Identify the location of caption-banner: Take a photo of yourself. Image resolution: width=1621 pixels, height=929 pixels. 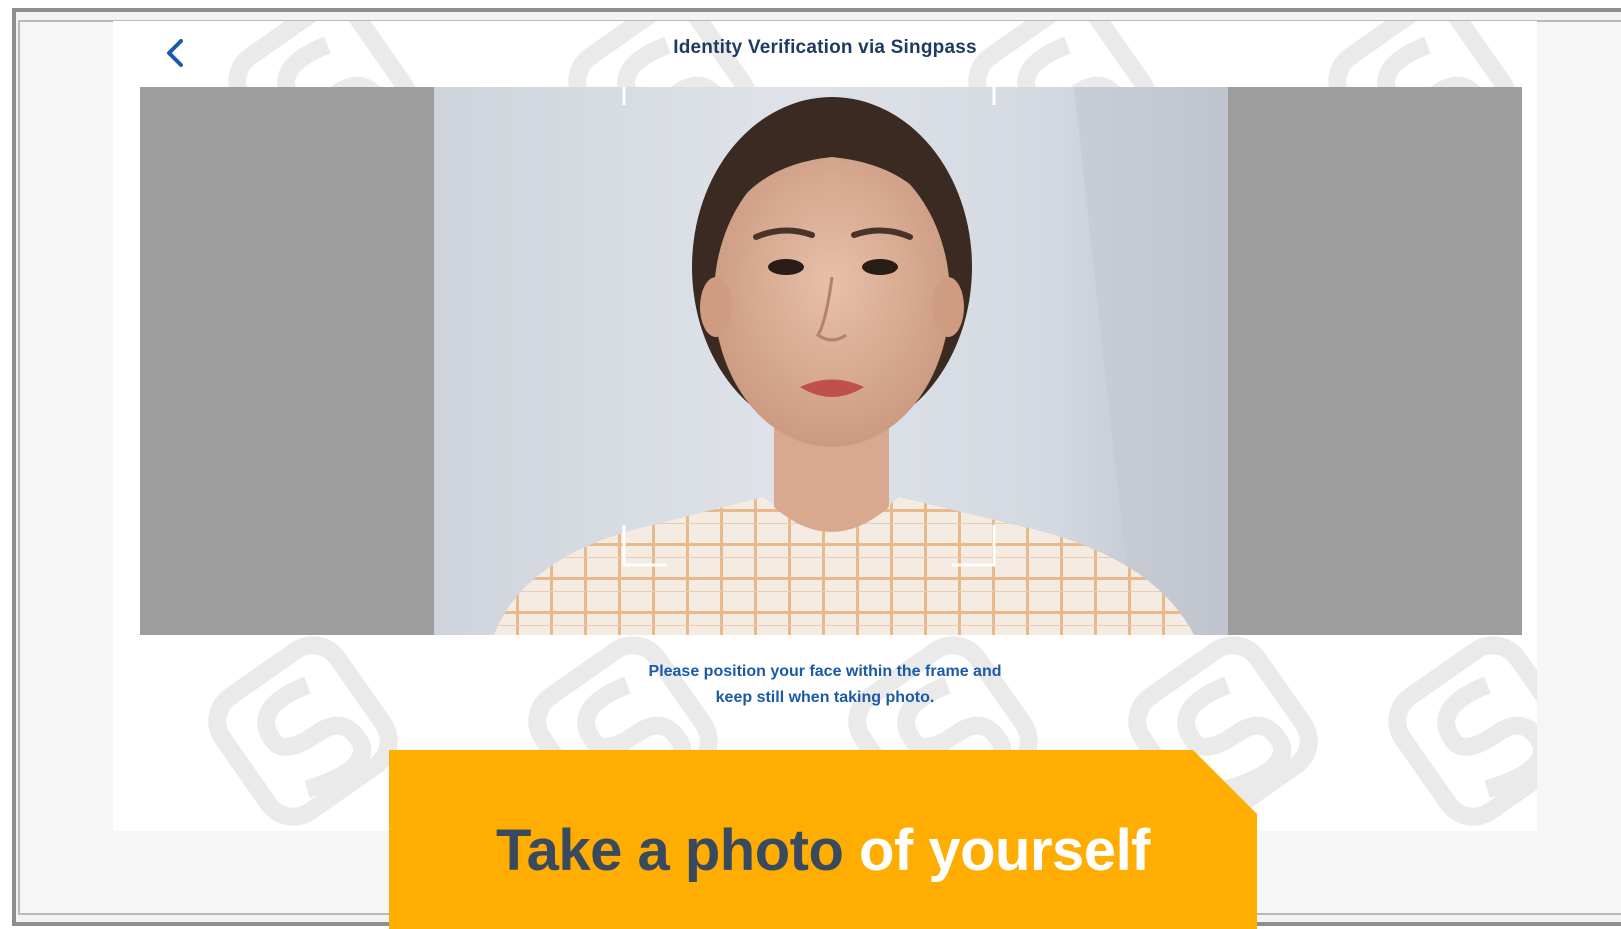
(823, 839).